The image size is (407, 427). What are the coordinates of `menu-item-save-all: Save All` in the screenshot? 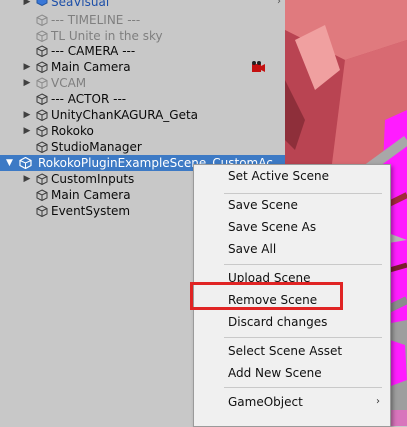 It's located at (292, 249).